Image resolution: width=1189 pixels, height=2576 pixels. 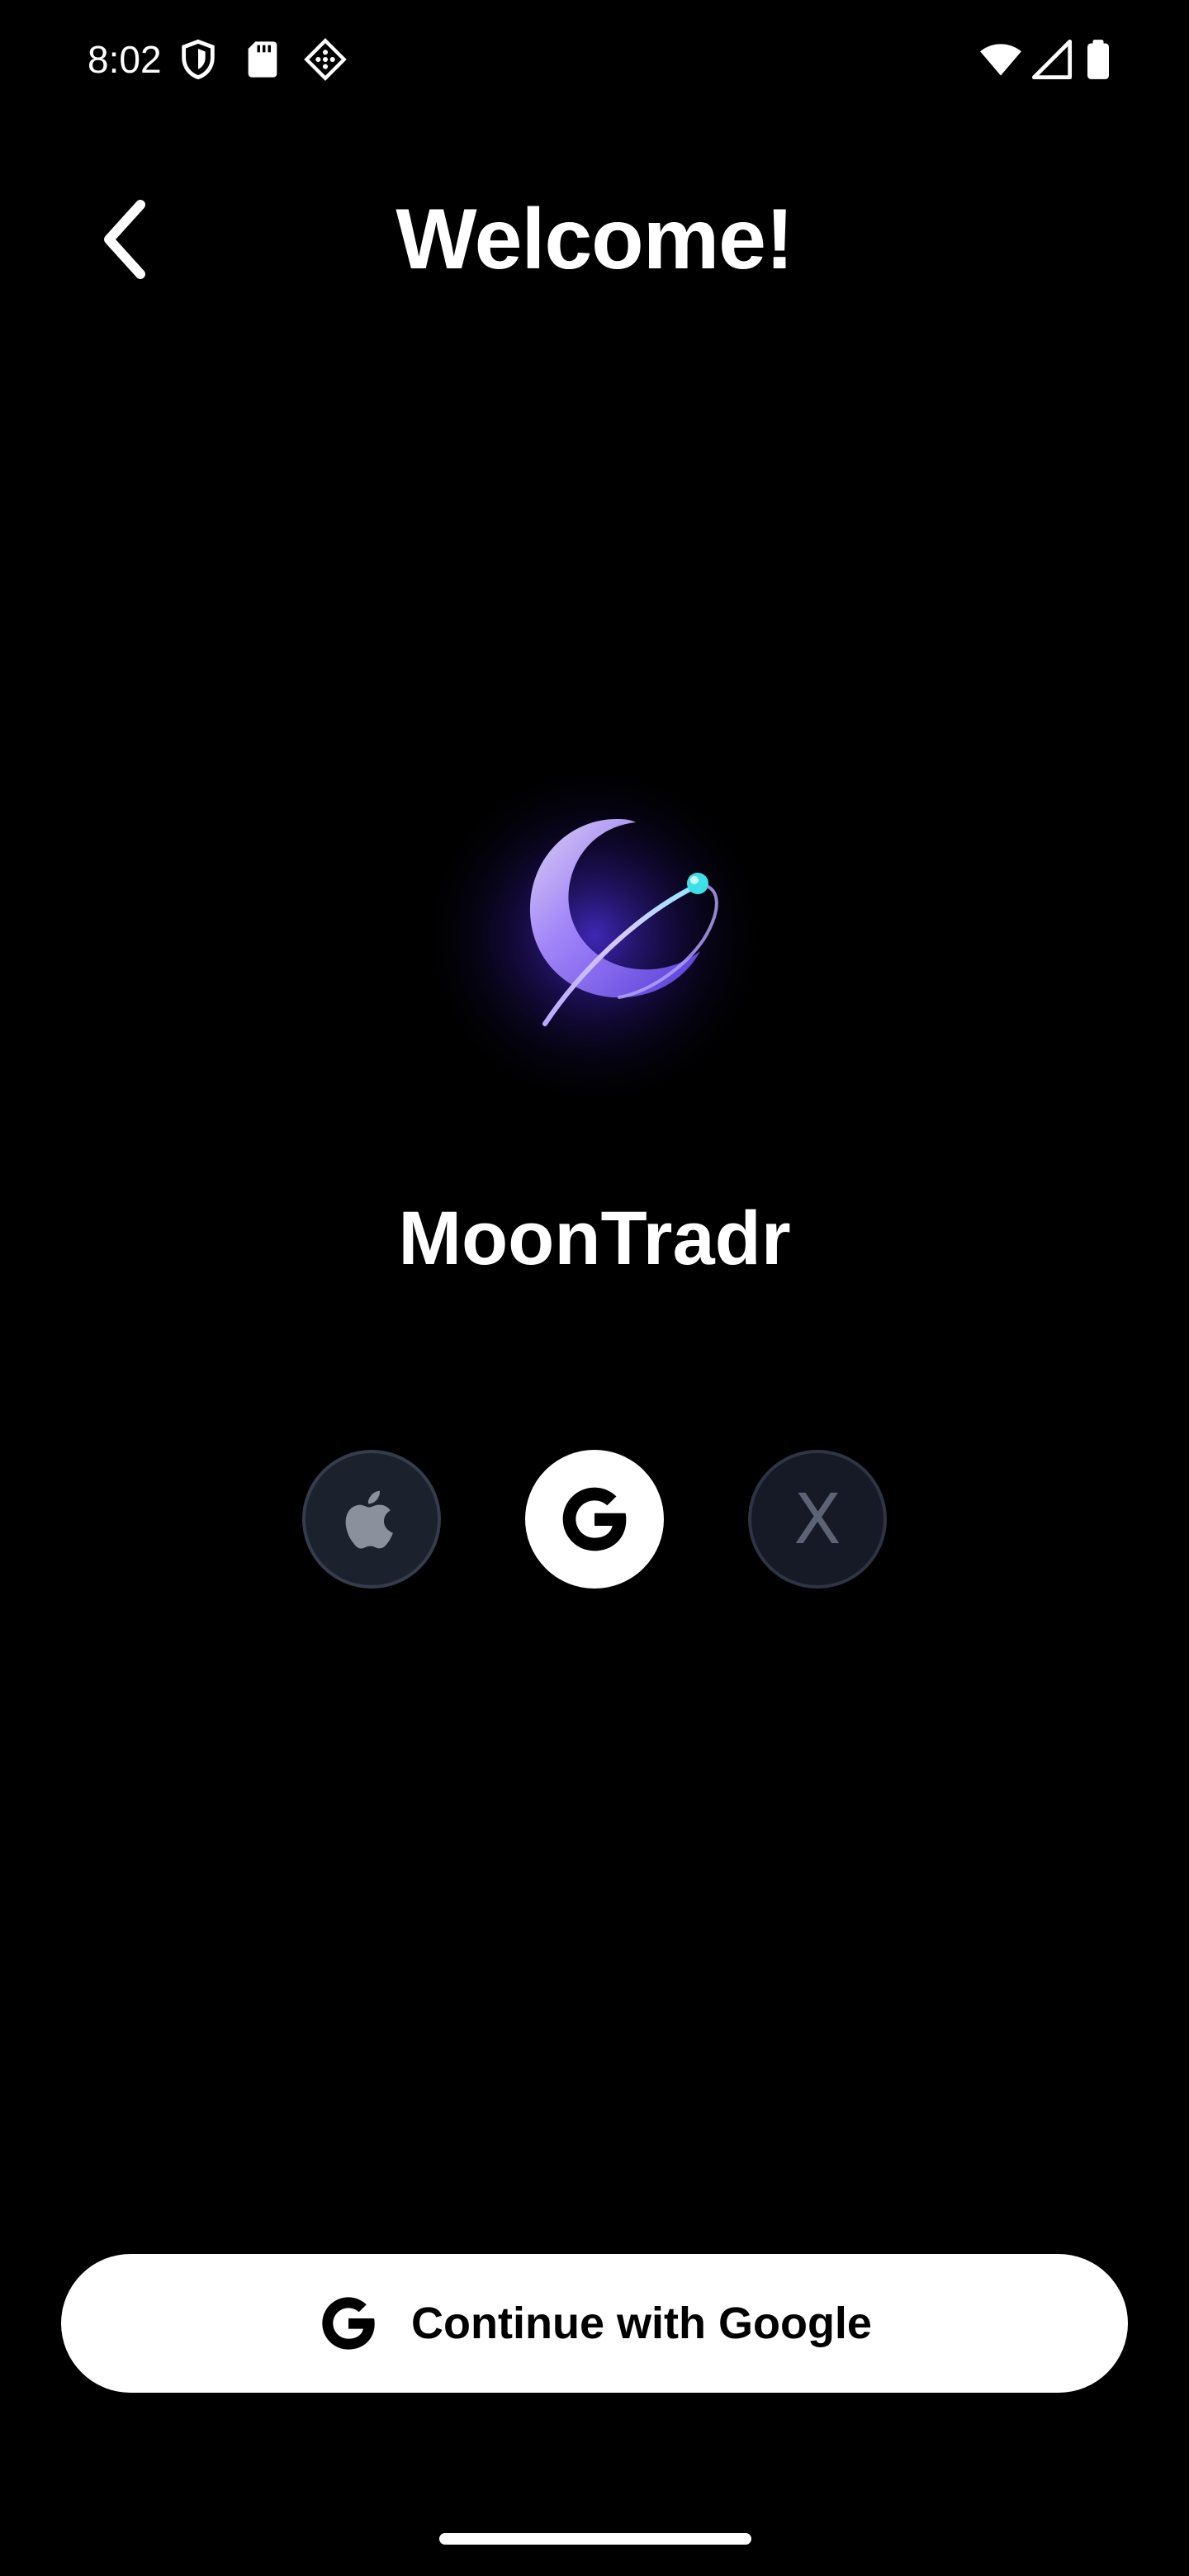 I want to click on moon-orbit-logo-icon, so click(x=594, y=924).